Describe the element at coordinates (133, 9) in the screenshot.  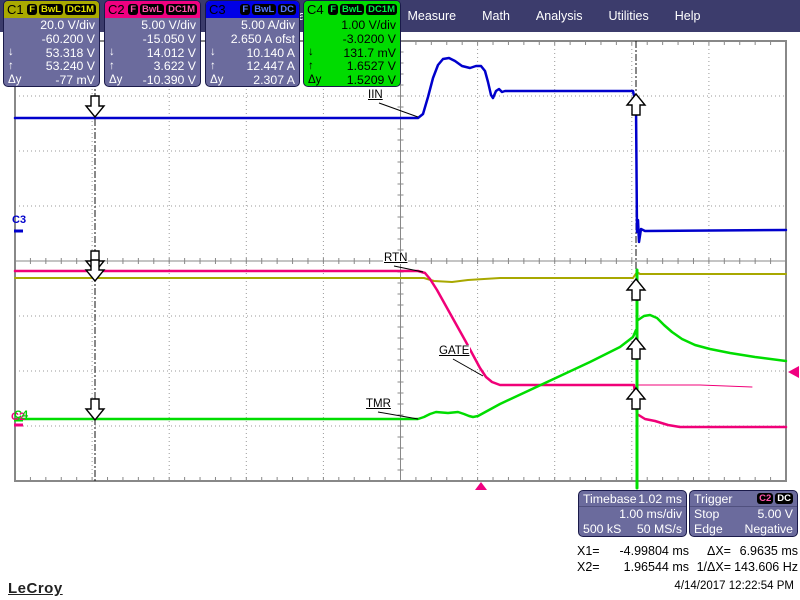
I see `badge-filter-c2: F` at that location.